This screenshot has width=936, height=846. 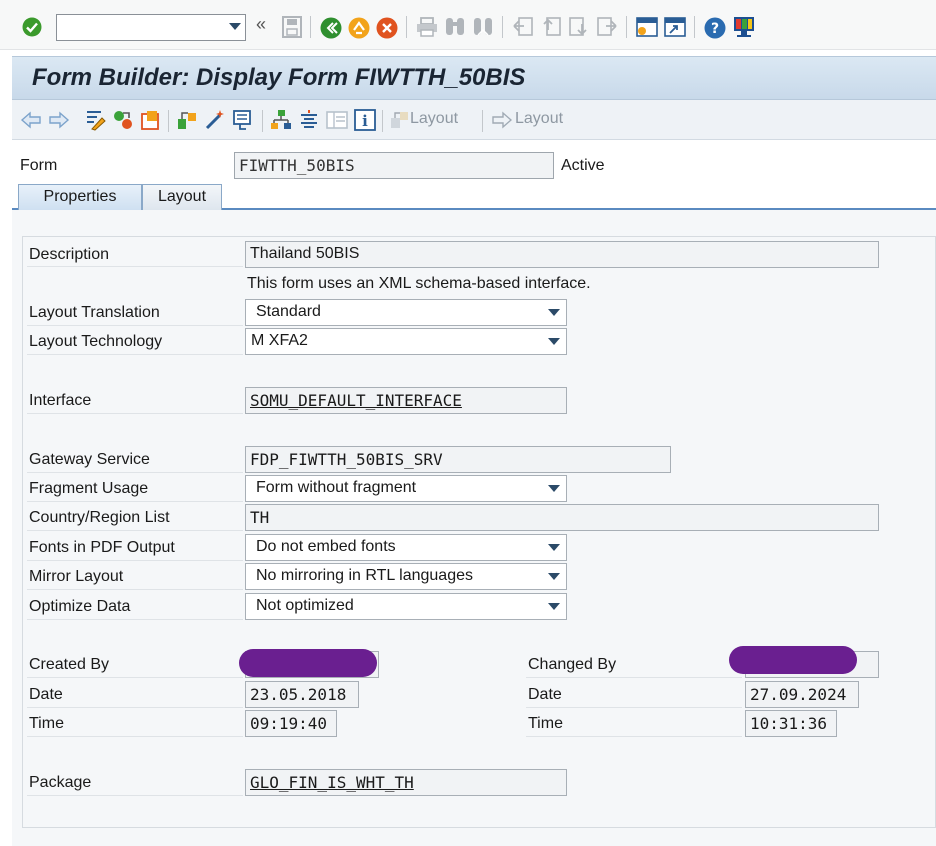 I want to click on changed-time-field: 10:31:36, so click(x=791, y=723).